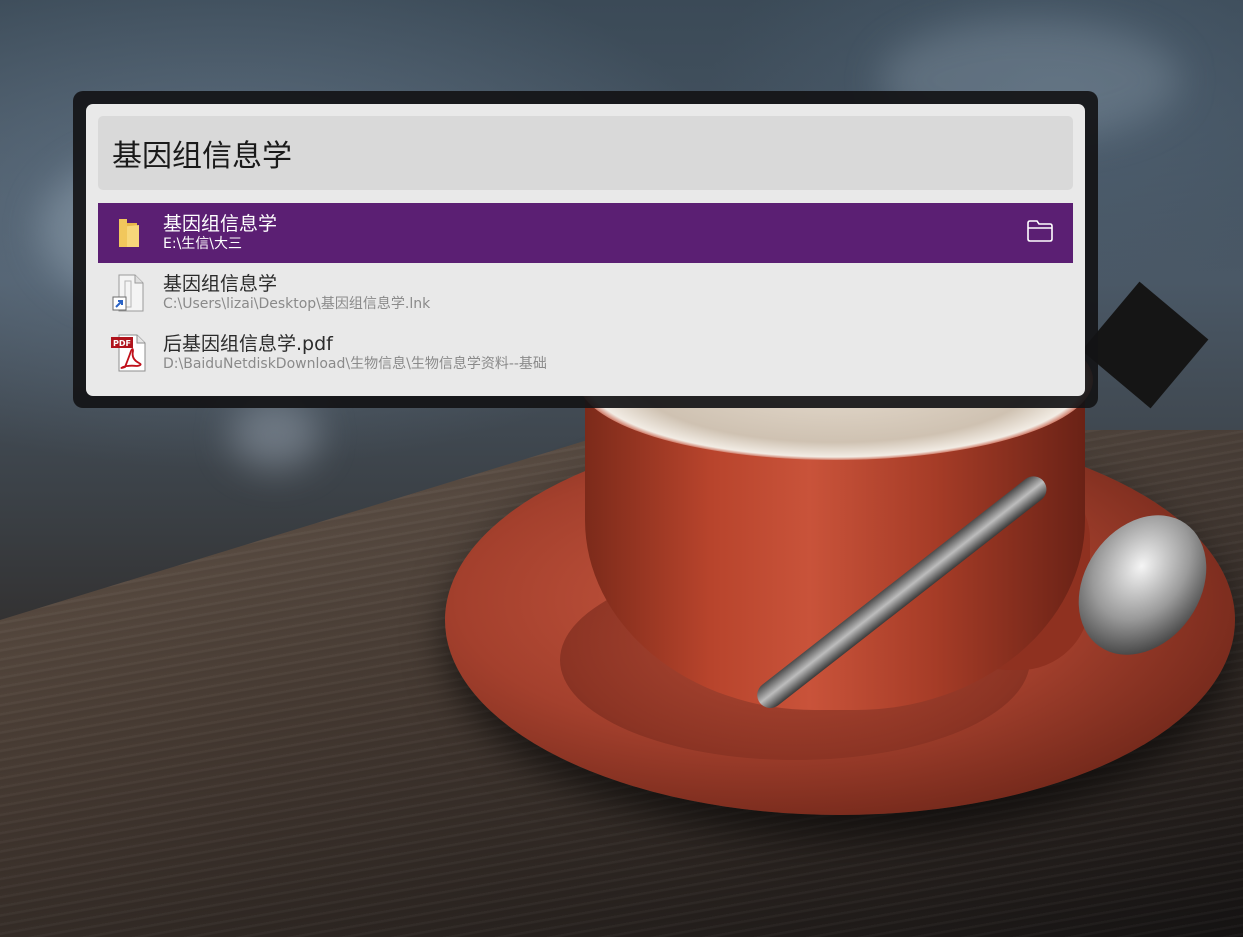 This screenshot has width=1243, height=937. I want to click on open-folder-icon, so click(1040, 233).